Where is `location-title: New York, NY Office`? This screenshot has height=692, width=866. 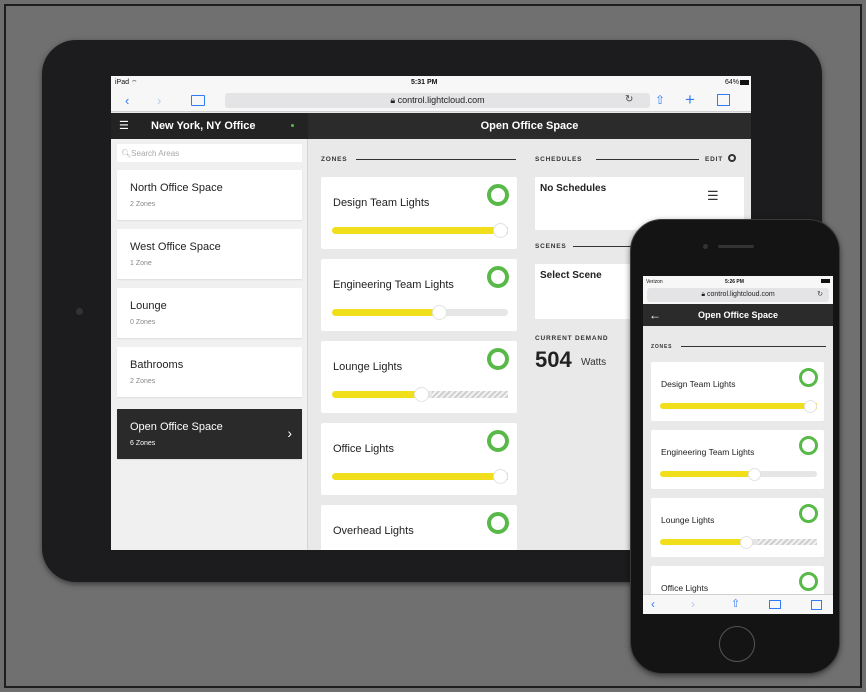
location-title: New York, NY Office is located at coordinates (203, 126).